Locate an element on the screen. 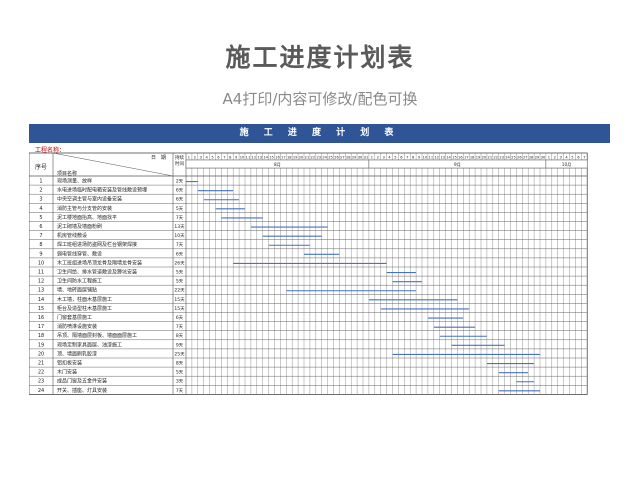 The image size is (640, 485). day-number-40: 9 is located at coordinates (419, 158).